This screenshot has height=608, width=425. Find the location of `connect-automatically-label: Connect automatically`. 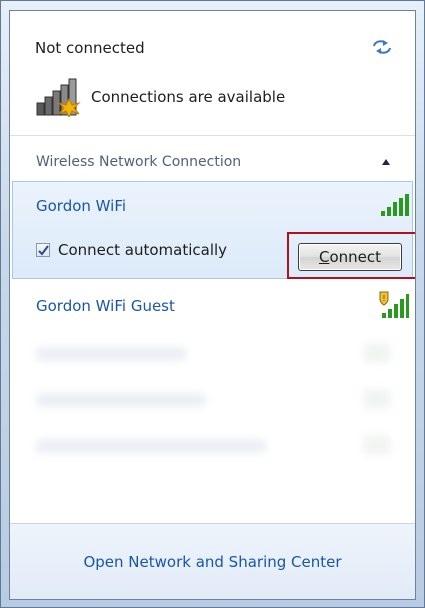

connect-automatically-label: Connect automatically is located at coordinates (143, 250).